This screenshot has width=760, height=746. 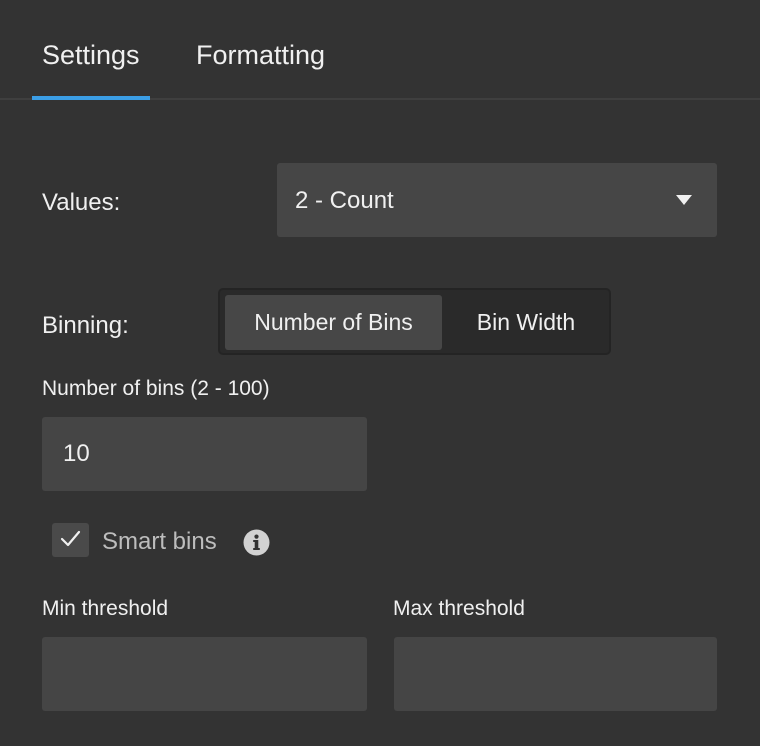 What do you see at coordinates (380, 50) in the screenshot?
I see `tab-bar: Settings Formatting` at bounding box center [380, 50].